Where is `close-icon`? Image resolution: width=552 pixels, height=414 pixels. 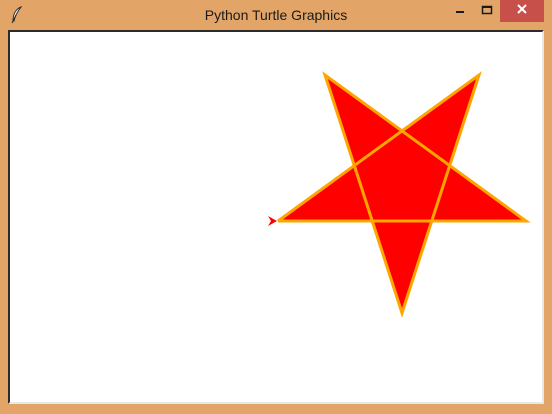
close-icon is located at coordinates (522, 11).